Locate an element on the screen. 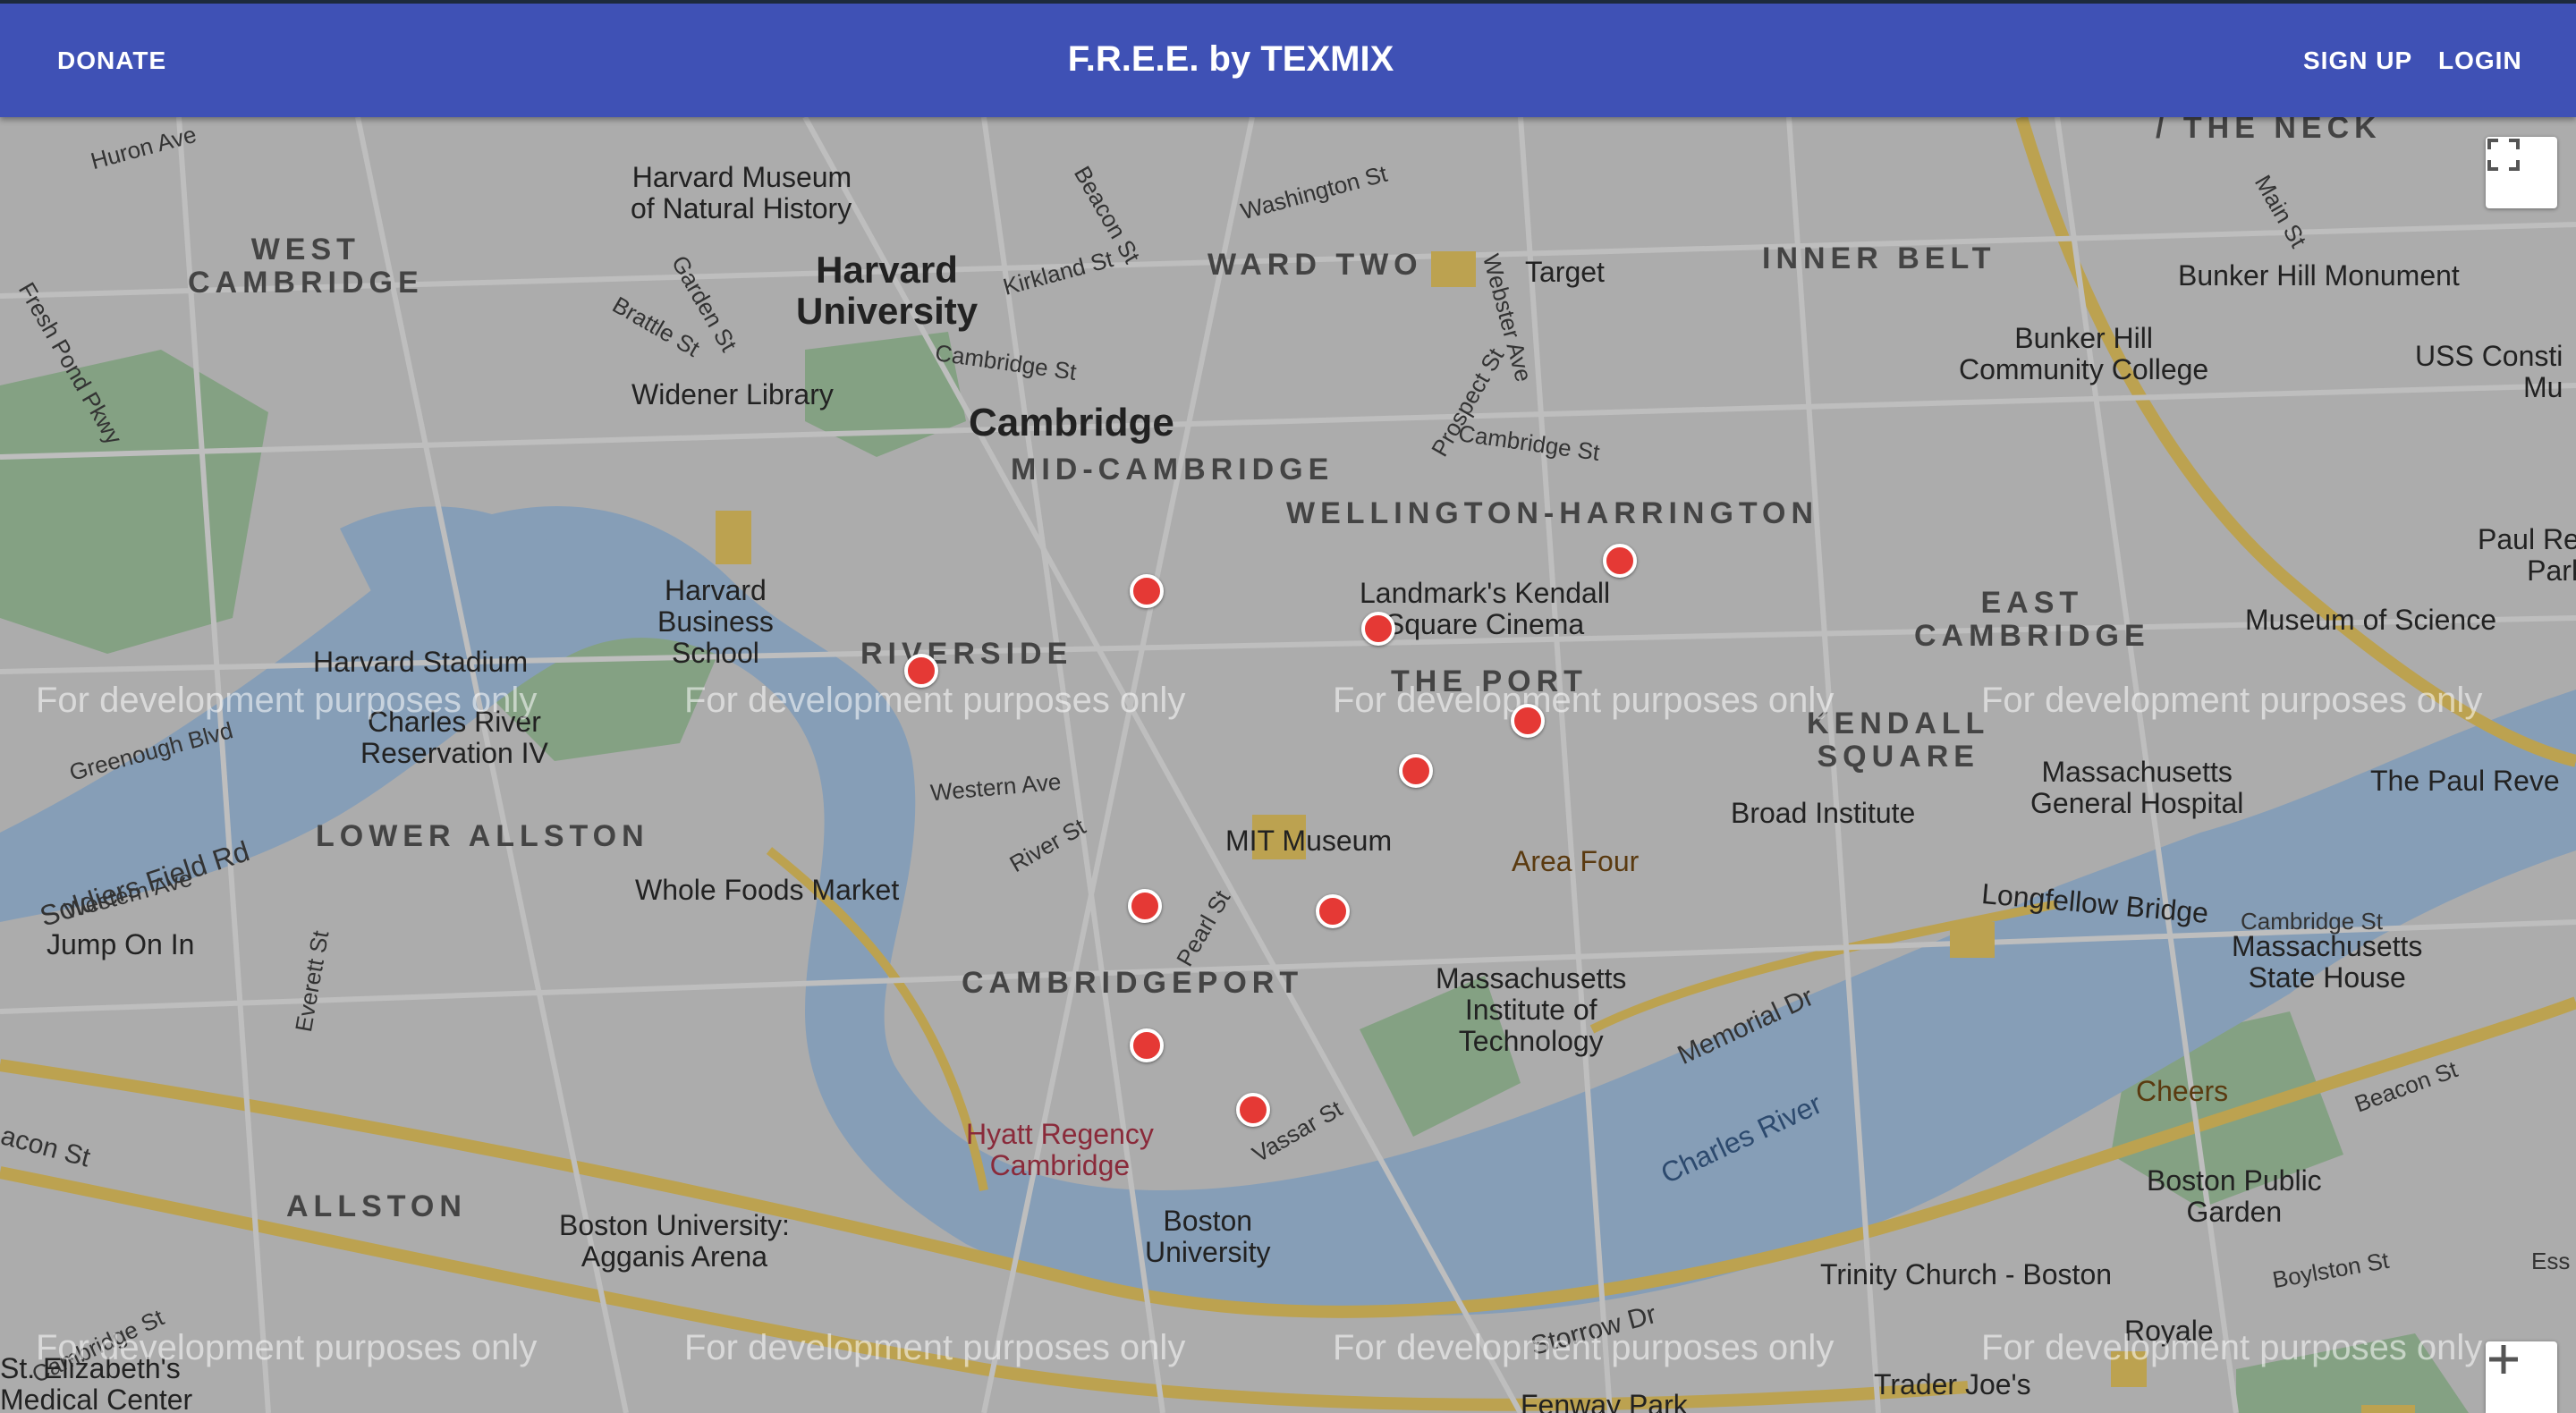  map-label-broad-institute: Broad Institute is located at coordinates (1823, 813).